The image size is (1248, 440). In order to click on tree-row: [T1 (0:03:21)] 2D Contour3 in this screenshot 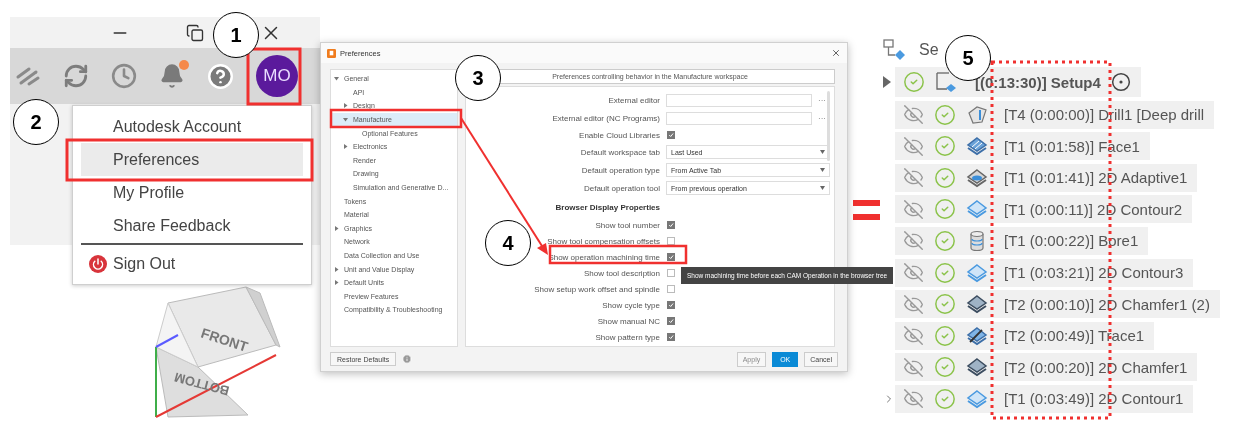, I will do `click(1044, 272)`.